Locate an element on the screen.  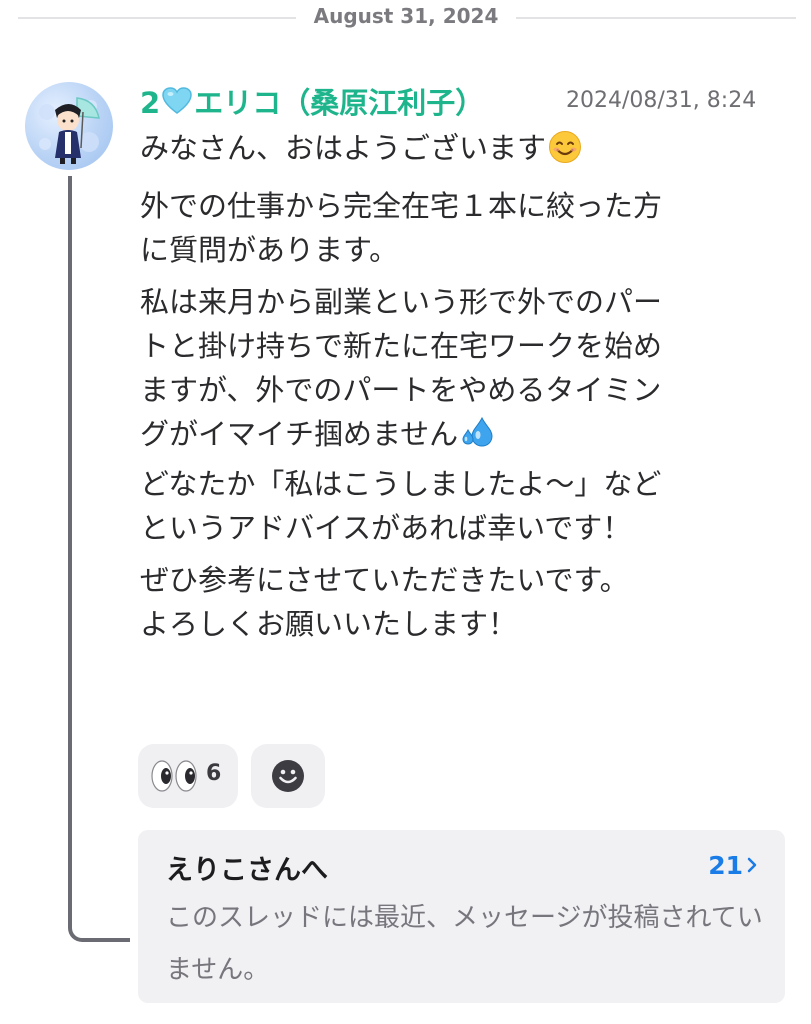
thread-preview-text: このスレッドには最近、メッセージが投稿されていません。 is located at coordinates (464, 944).